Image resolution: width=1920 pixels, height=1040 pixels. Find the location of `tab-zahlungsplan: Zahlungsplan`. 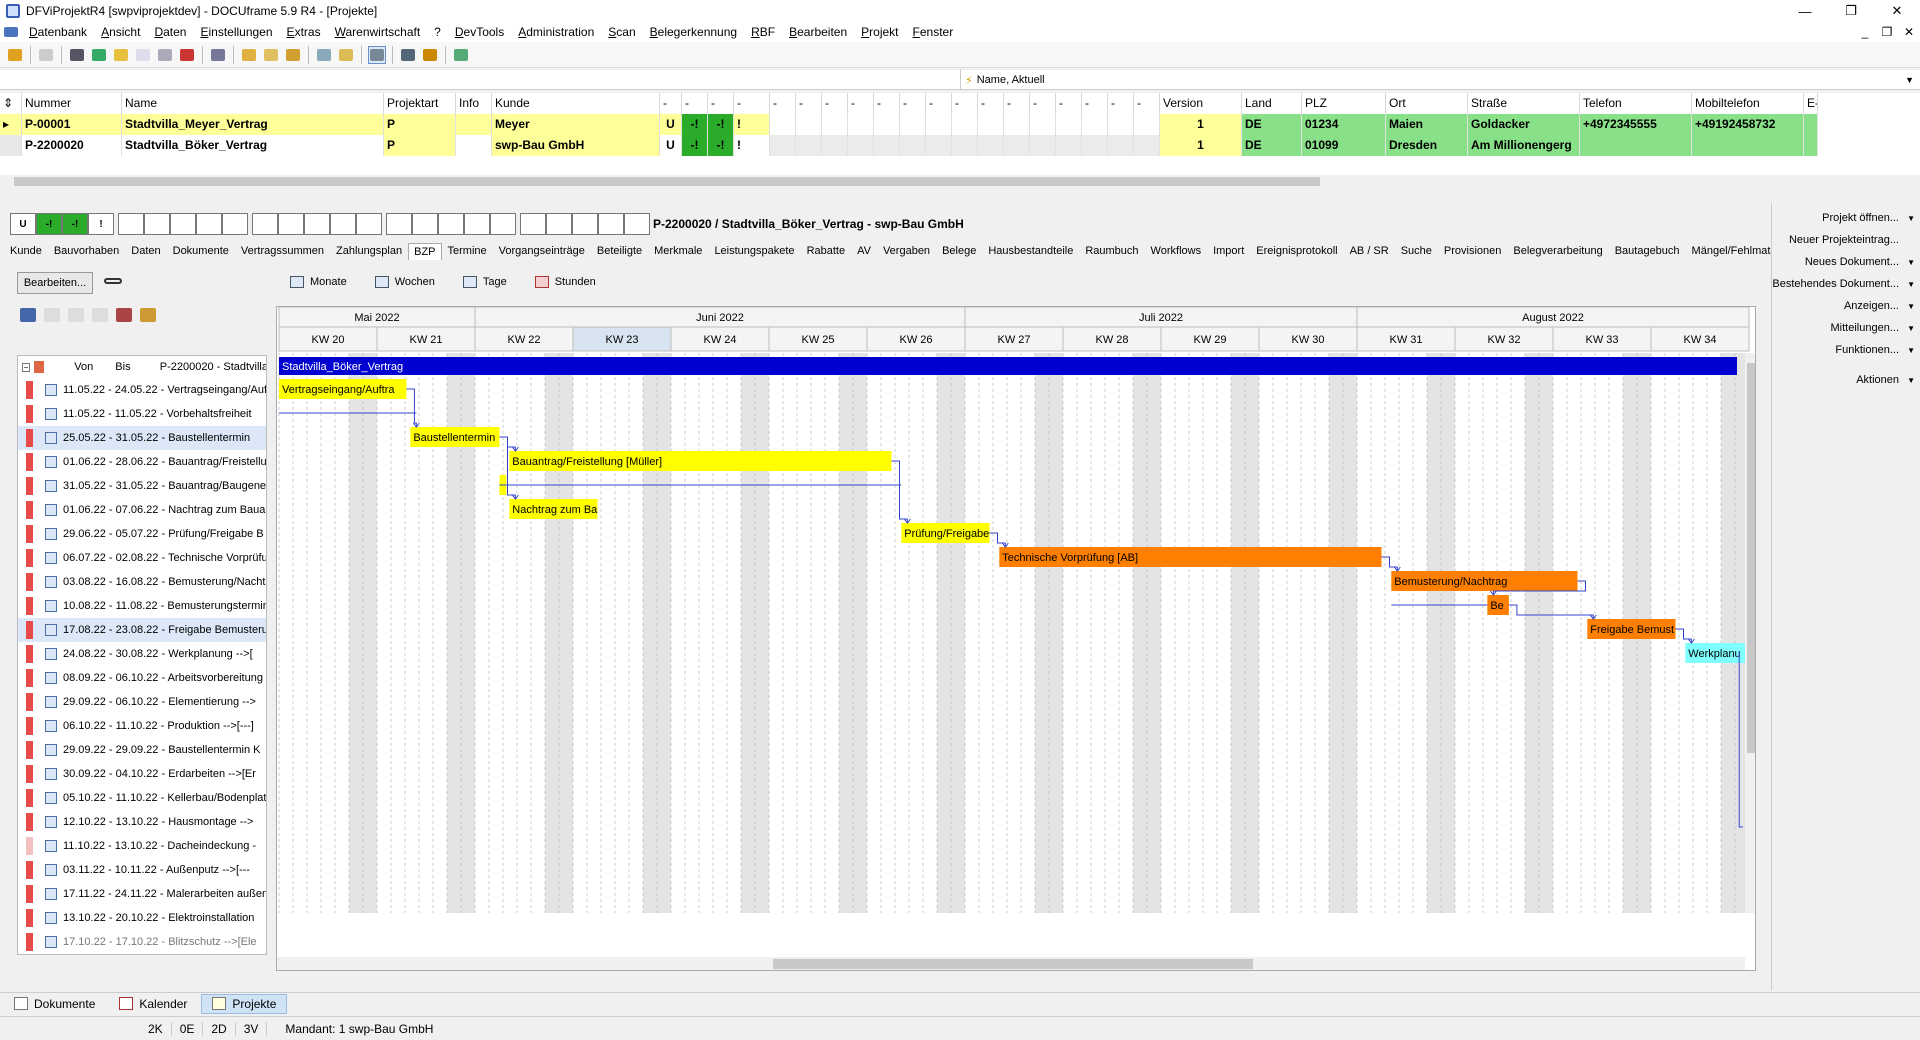

tab-zahlungsplan: Zahlungsplan is located at coordinates (369, 251).